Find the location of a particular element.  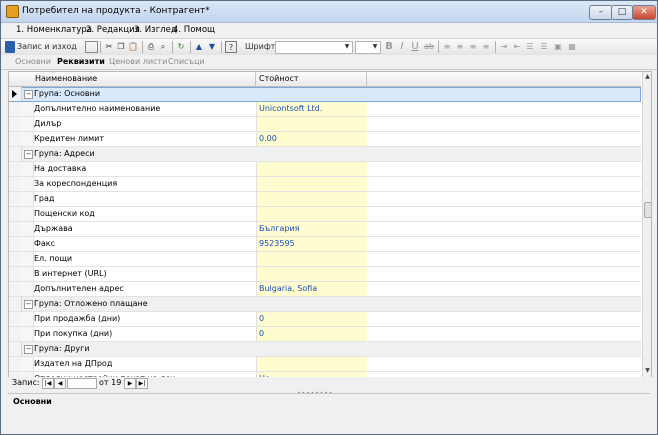

picture-icon: ▣ is located at coordinates (558, 47).